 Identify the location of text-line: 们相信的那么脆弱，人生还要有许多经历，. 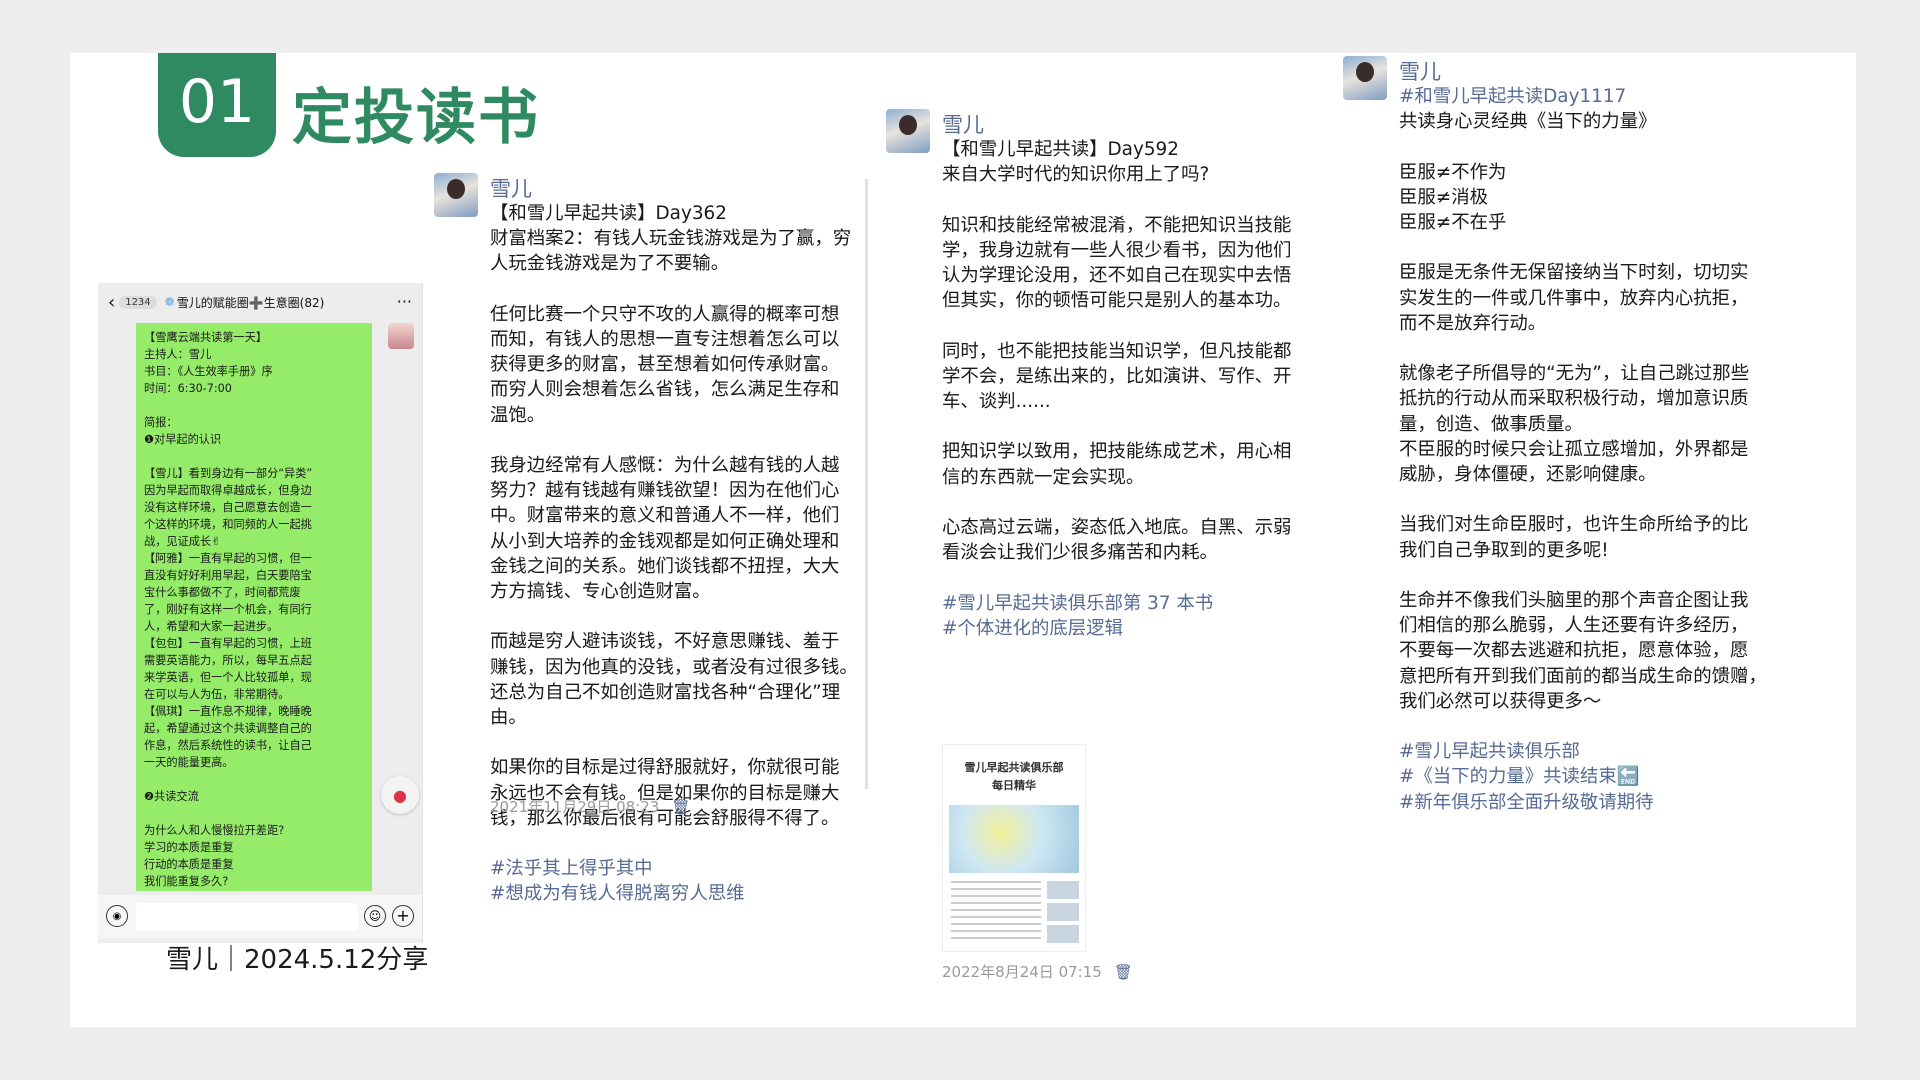
(1574, 626).